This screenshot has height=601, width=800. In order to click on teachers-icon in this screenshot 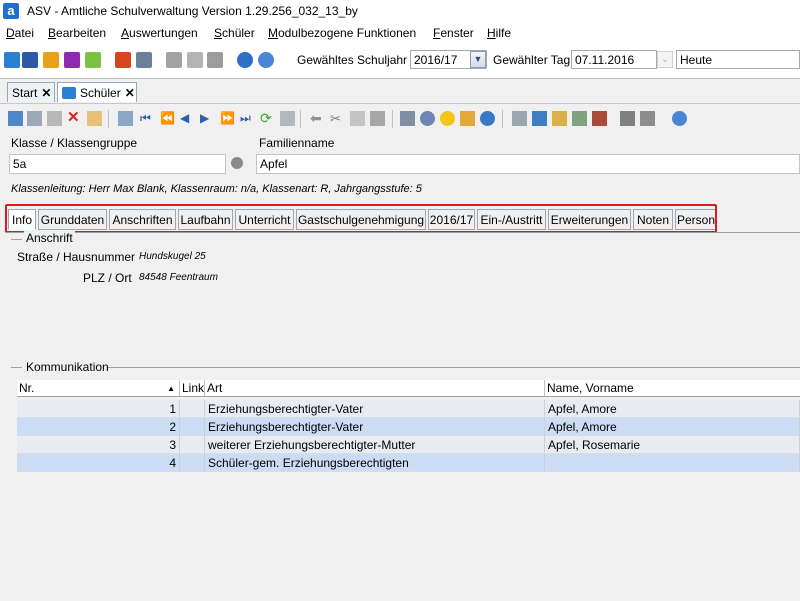, I will do `click(51, 60)`.